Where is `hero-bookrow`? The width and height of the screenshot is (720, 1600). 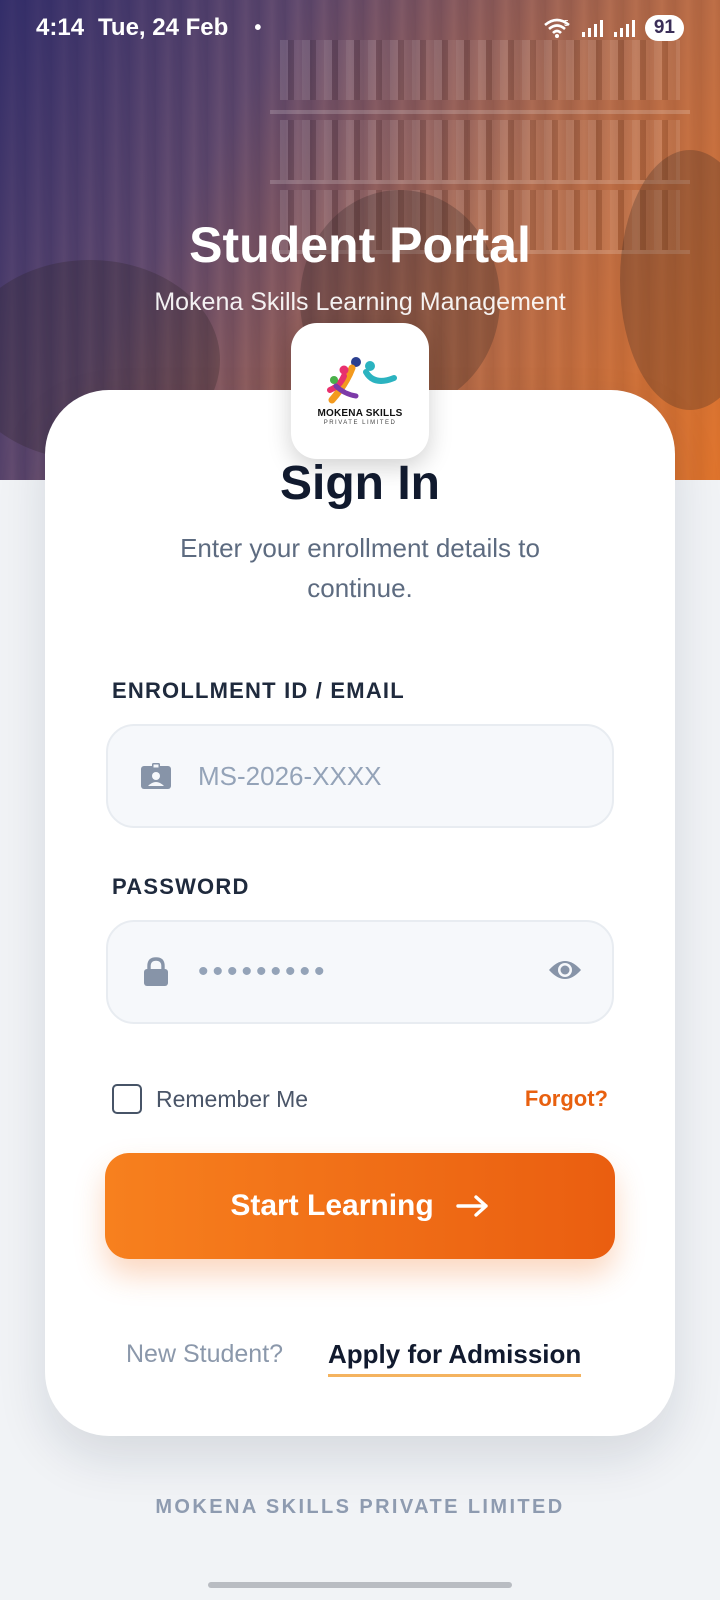 hero-bookrow is located at coordinates (480, 150).